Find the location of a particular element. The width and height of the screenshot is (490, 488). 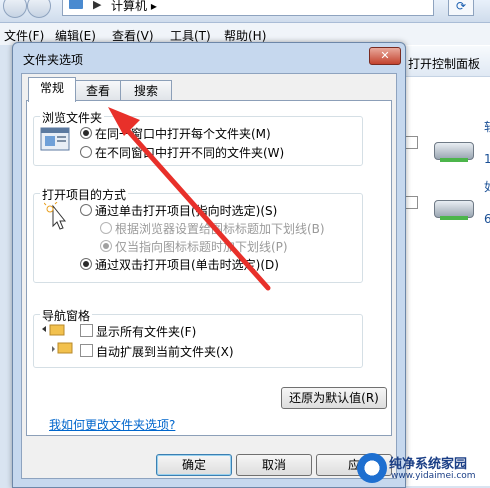

explorer-toolbar: ▶ 计算机 ▸ ⟳ is located at coordinates (245, 11).